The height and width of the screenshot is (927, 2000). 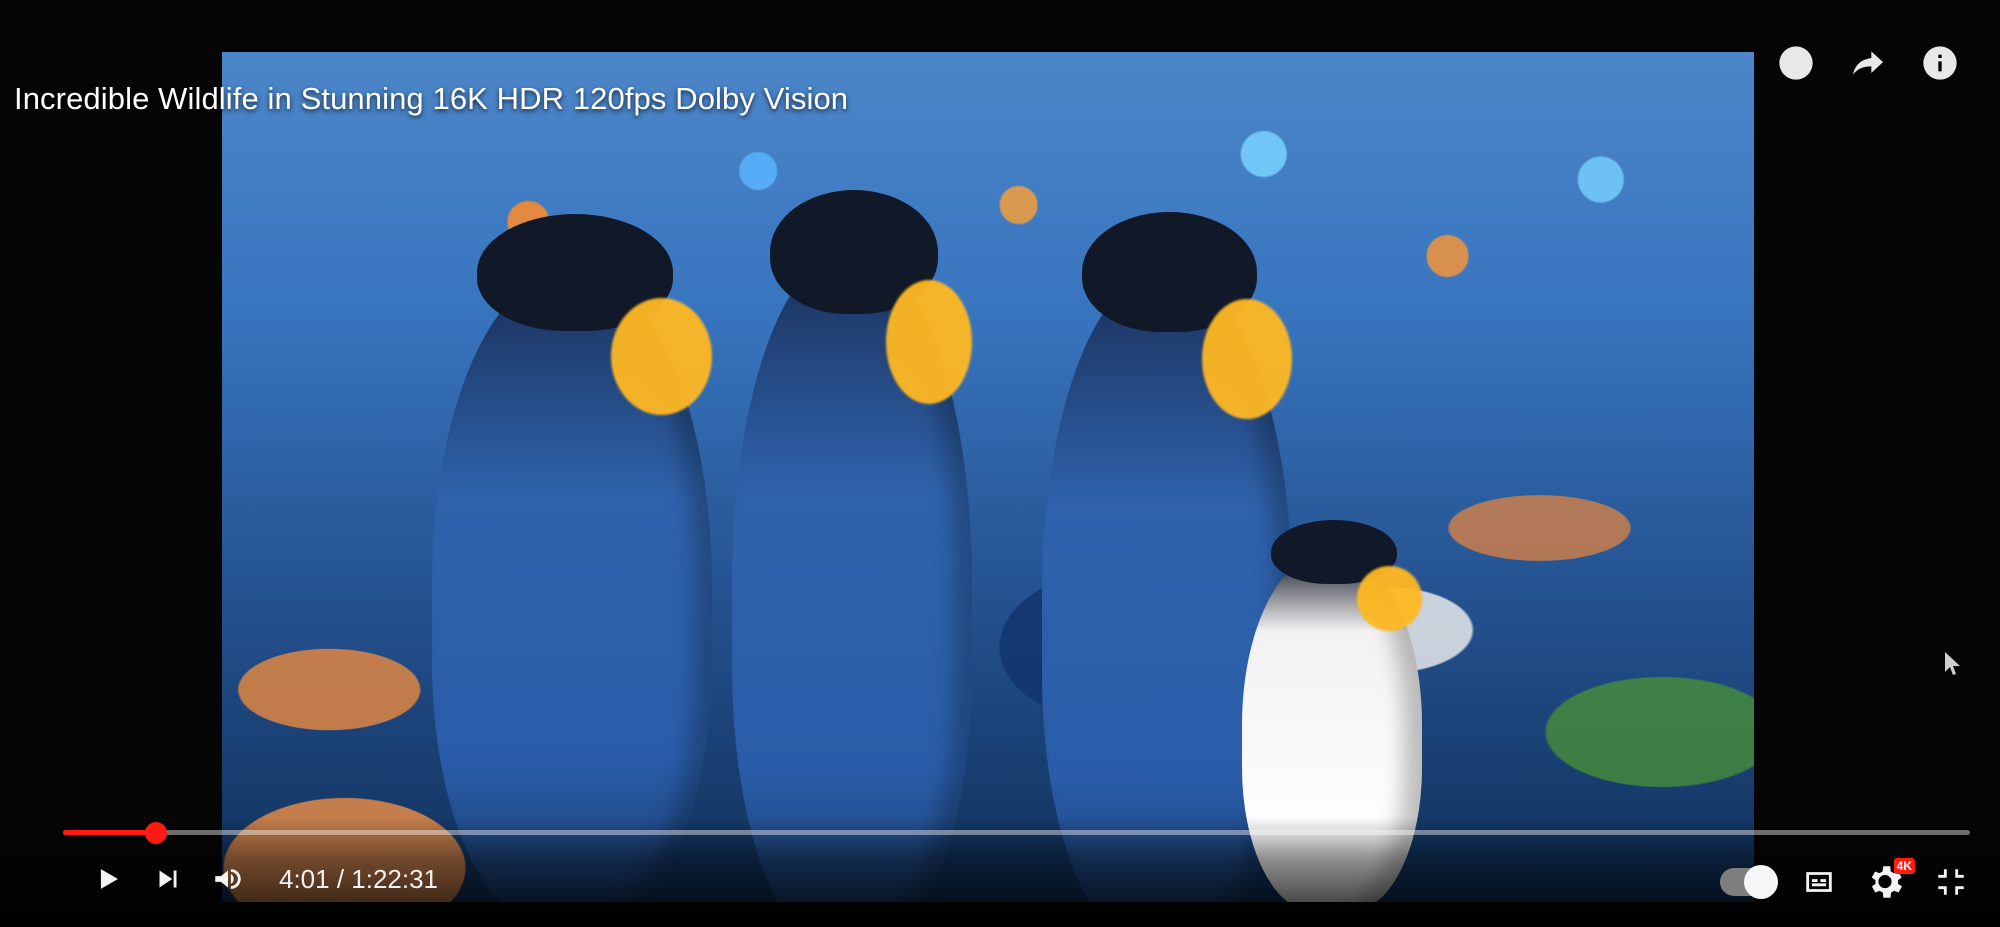 I want to click on left-controls: 4:01 / 1:22:31, so click(x=264, y=879).